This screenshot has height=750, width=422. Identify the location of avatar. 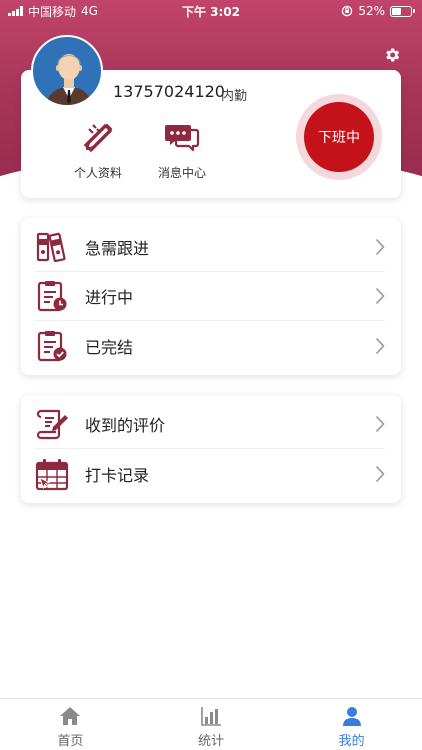
(67, 71).